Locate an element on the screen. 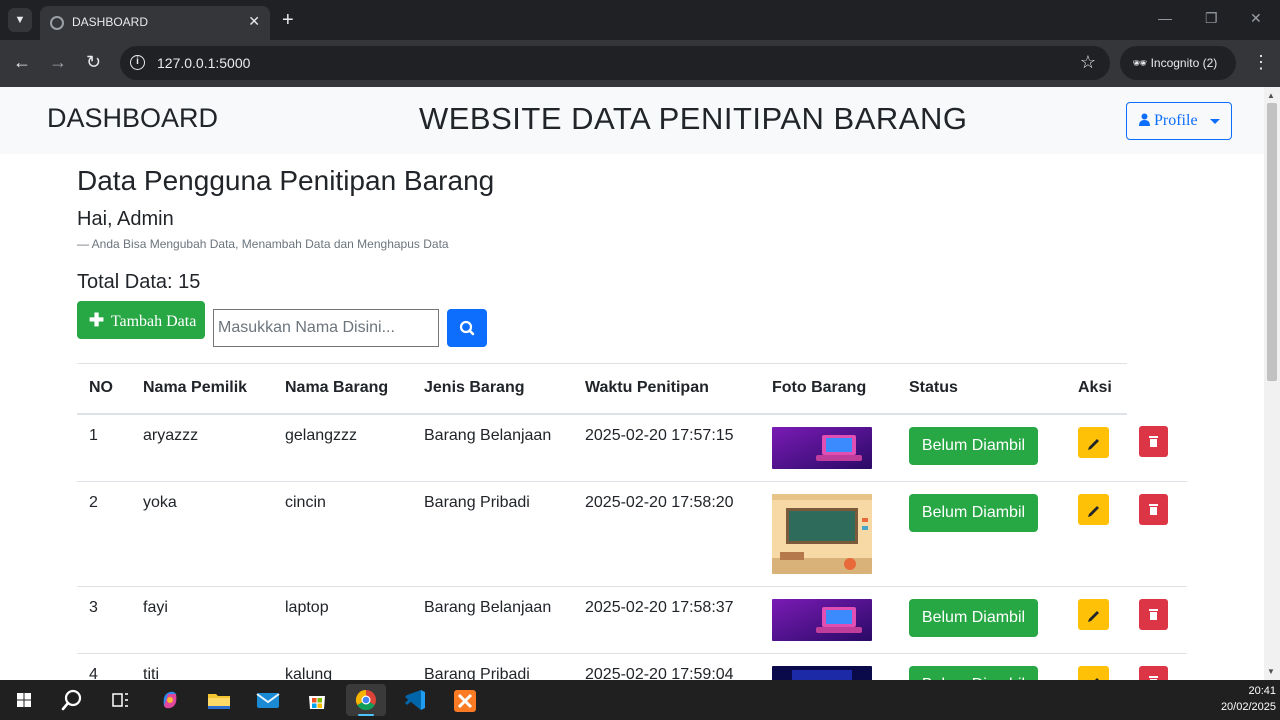 The height and width of the screenshot is (720, 1280). browser-menu-icon: ⋮ is located at coordinates (1261, 62).